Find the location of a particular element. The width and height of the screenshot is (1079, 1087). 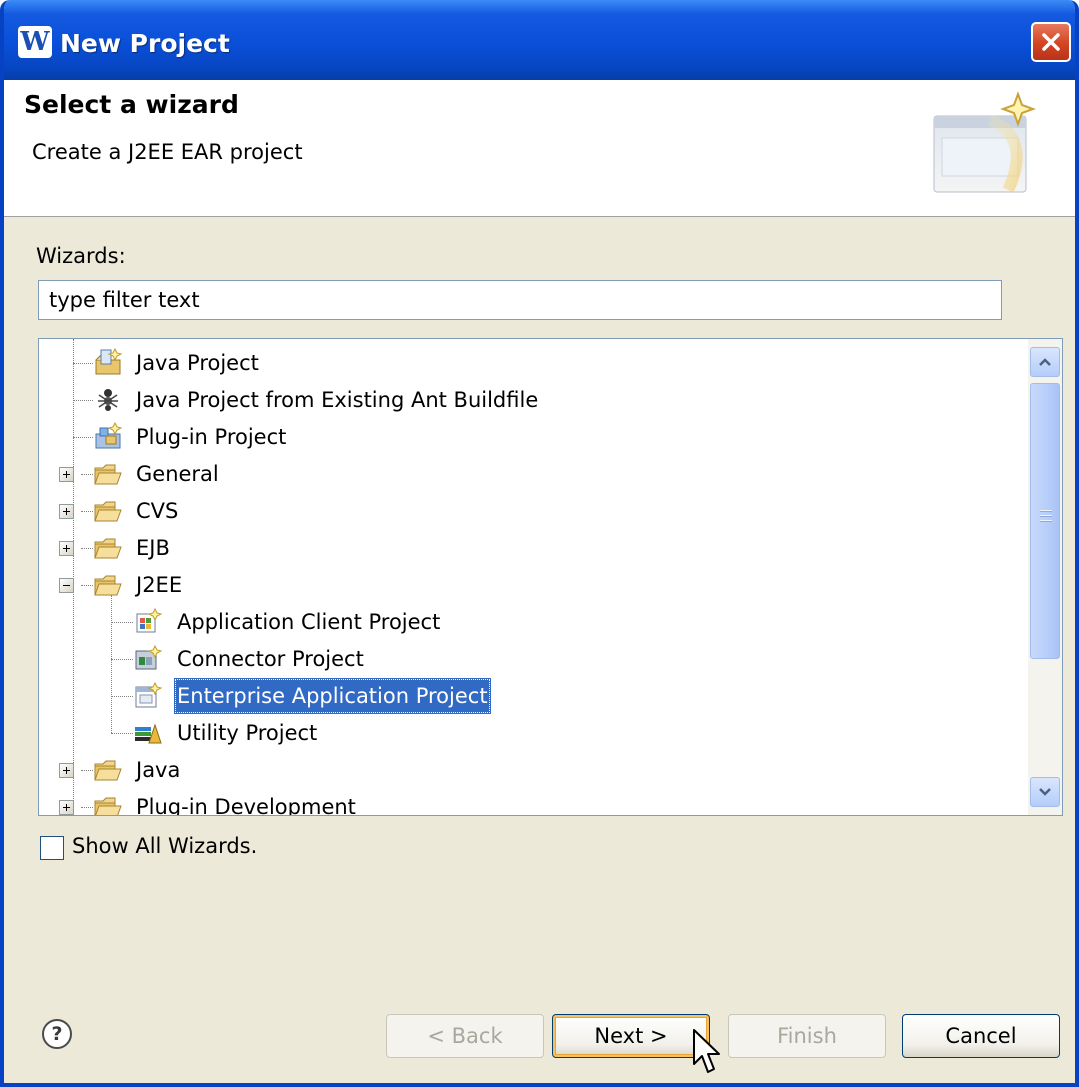

tree-item-connector-project: Connector Project is located at coordinates (529, 659).